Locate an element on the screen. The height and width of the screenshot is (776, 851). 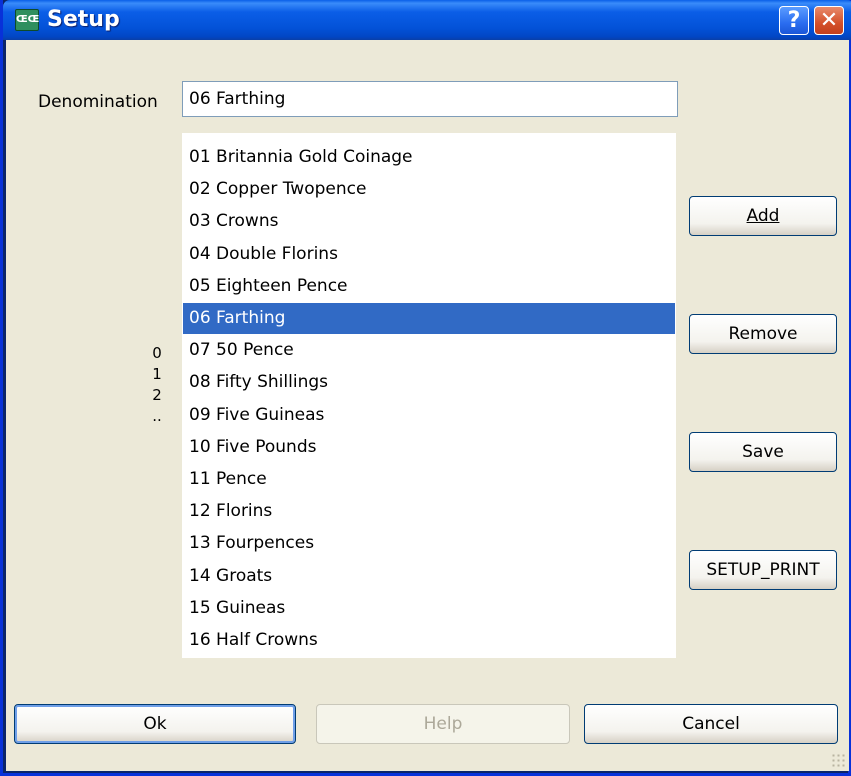
app-icon: ŒŒ is located at coordinates (27, 20).